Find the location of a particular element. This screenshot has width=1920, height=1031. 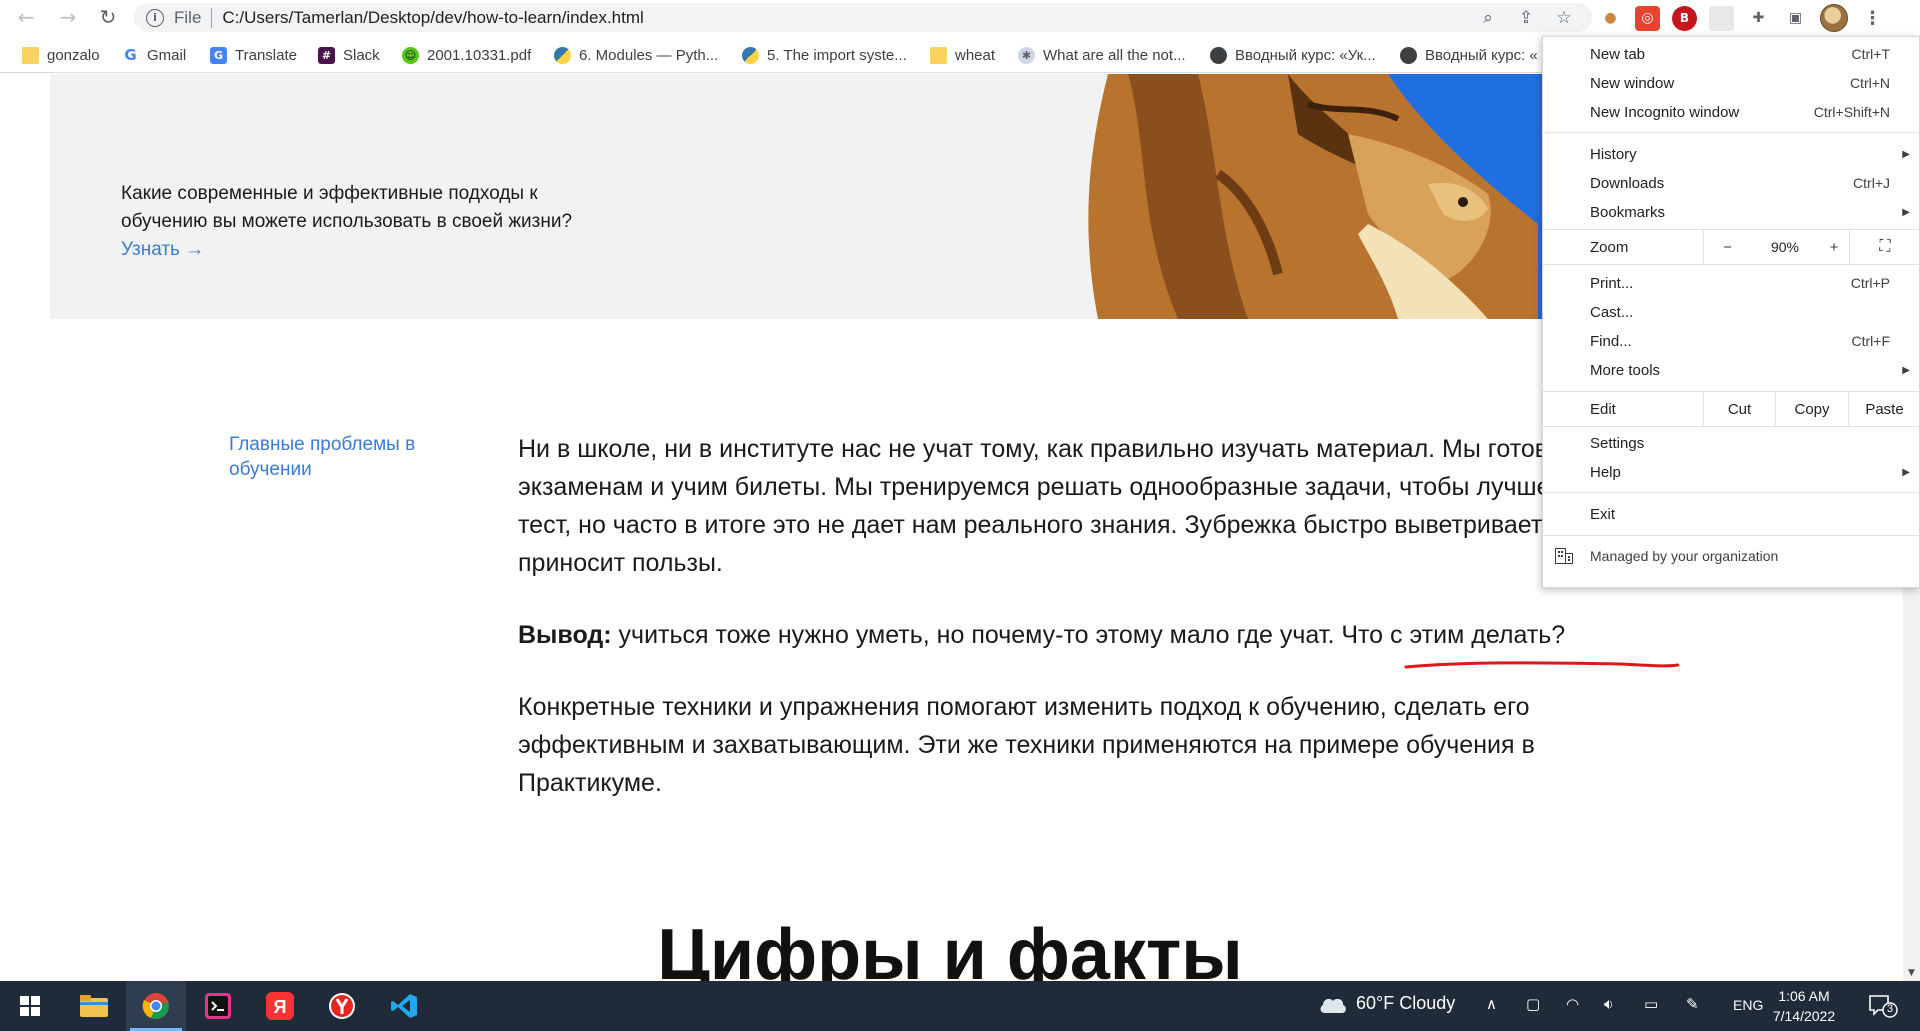

taskbar-yandex-browser is located at coordinates (342, 1006).